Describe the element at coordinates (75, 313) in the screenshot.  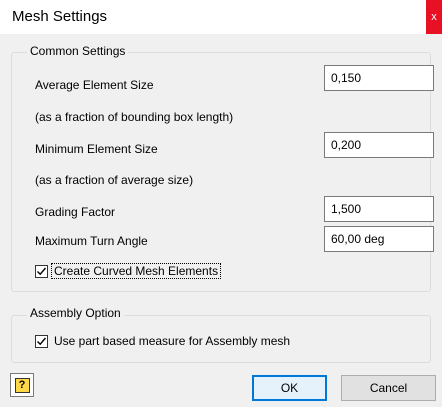
I see `assembly-option-label: Assembly Option` at that location.